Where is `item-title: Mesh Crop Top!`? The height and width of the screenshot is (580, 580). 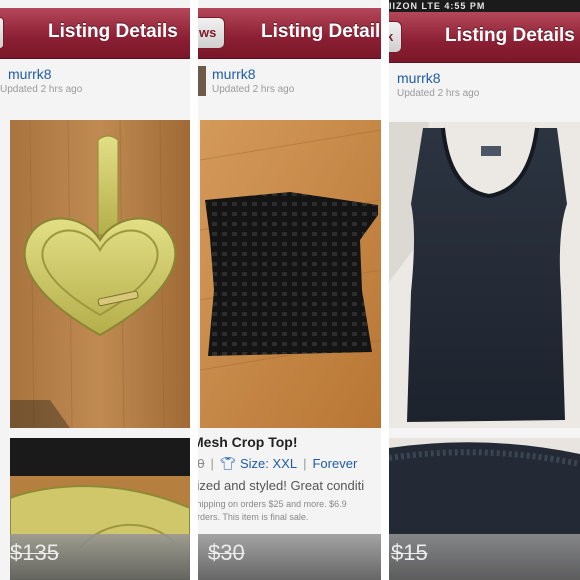
item-title: Mesh Crop Top! is located at coordinates (248, 442).